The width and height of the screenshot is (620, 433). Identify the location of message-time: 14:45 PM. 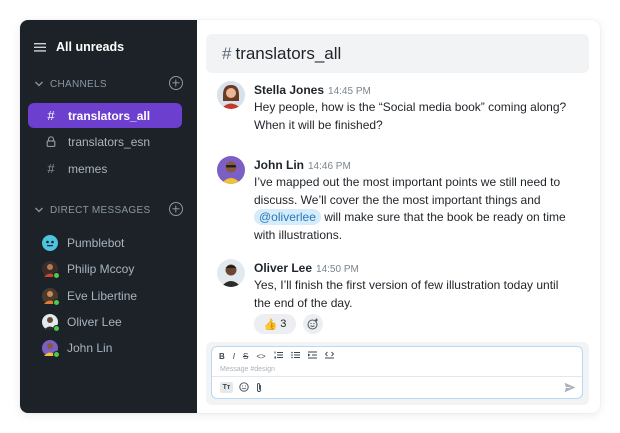
(349, 91).